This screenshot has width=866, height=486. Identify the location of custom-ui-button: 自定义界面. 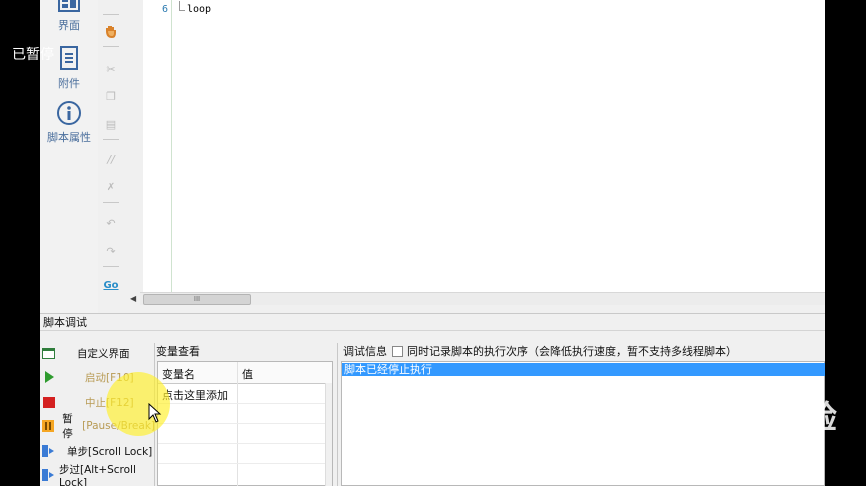
(97, 353).